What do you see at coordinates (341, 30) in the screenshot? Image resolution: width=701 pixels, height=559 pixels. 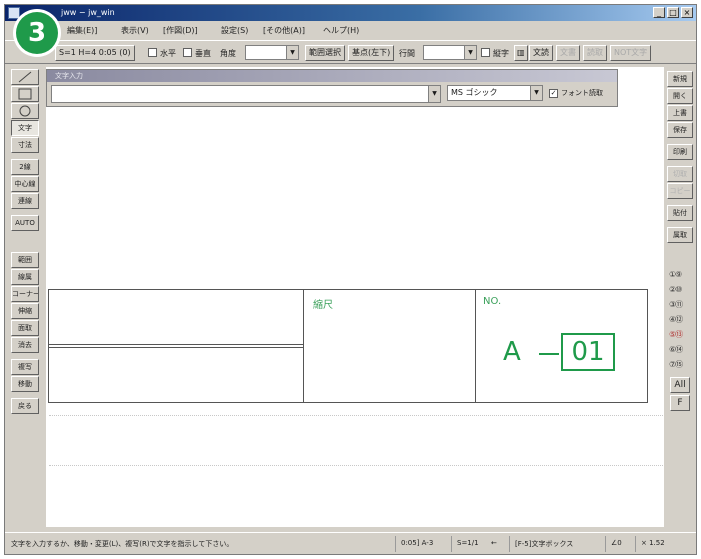 I see `menu-help: ヘルプ(H)` at bounding box center [341, 30].